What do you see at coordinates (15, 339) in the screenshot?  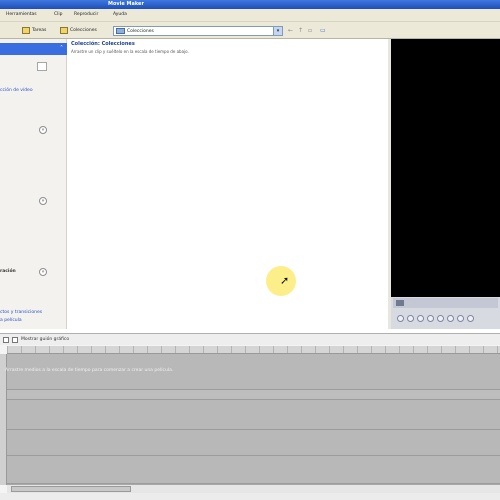 I see `storyboard-icon` at bounding box center [15, 339].